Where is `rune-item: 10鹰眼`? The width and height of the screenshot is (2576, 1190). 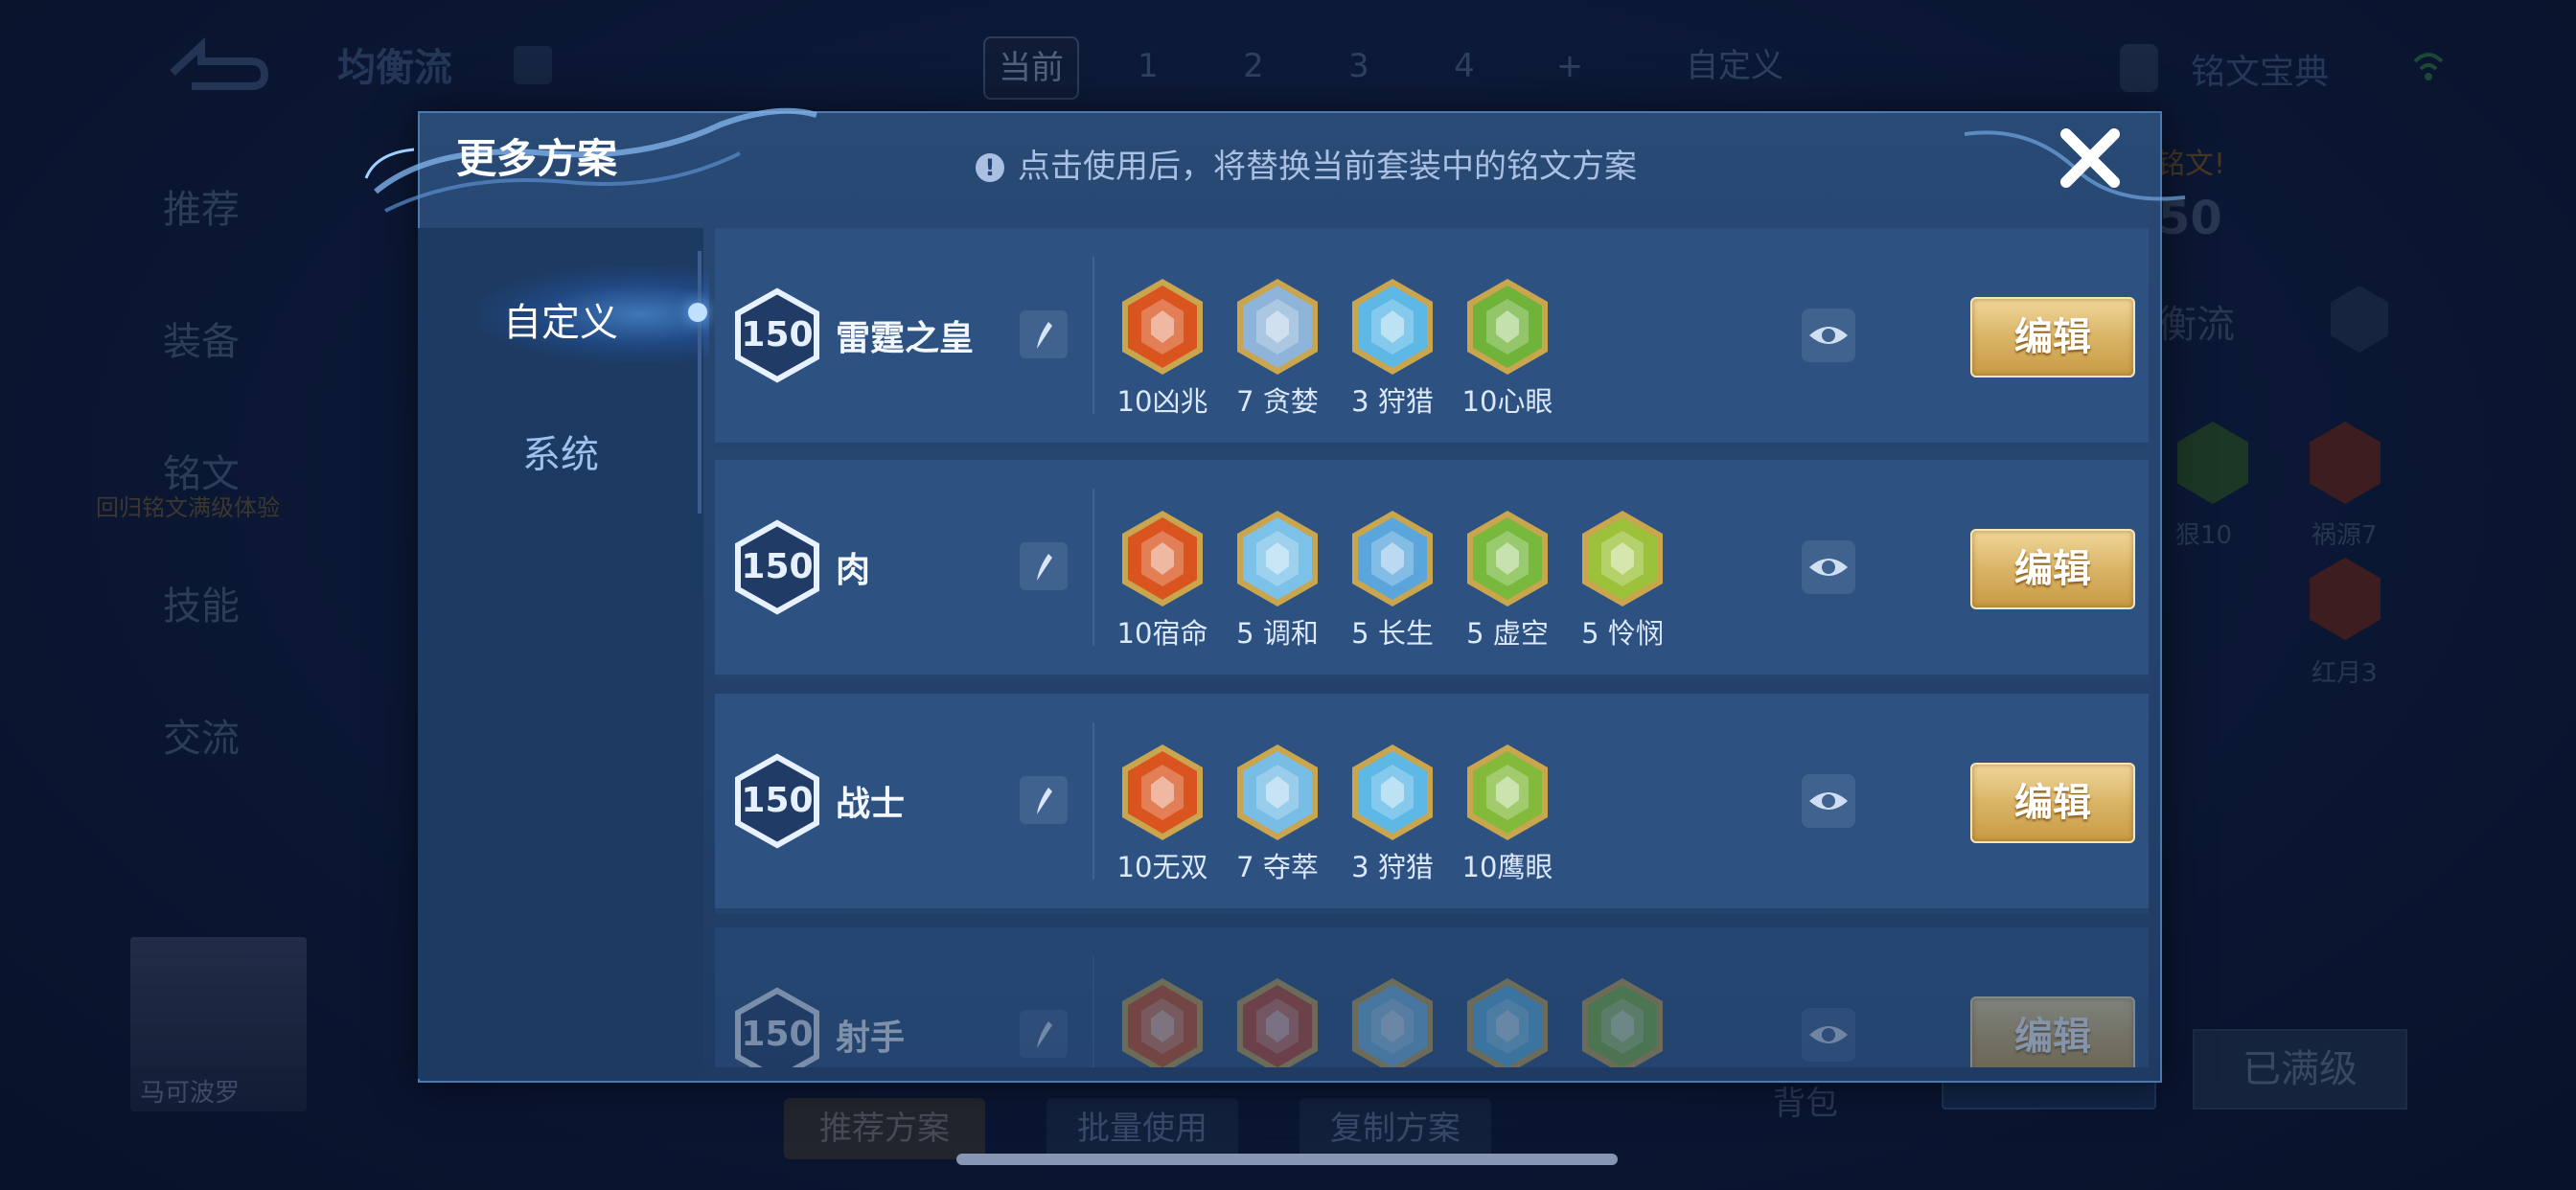 rune-item: 10鹰眼 is located at coordinates (1507, 813).